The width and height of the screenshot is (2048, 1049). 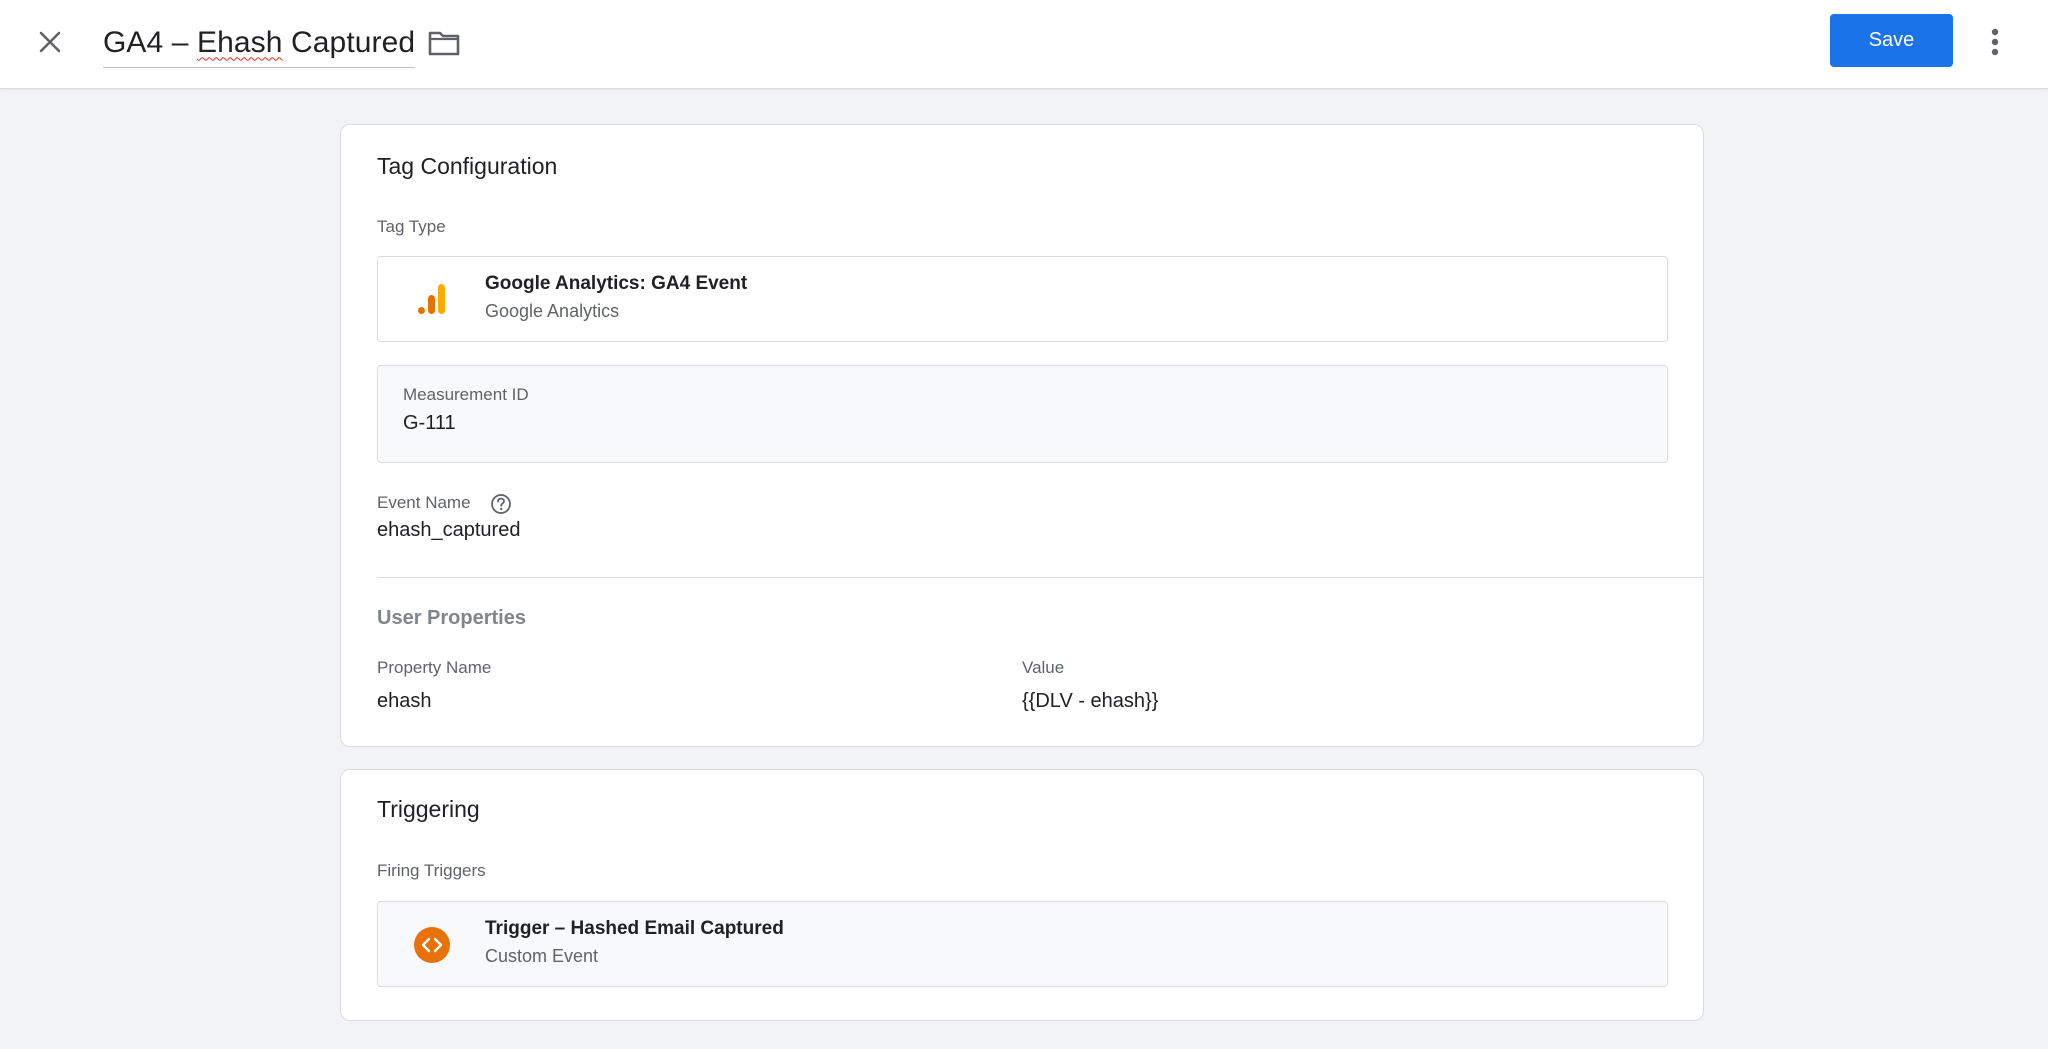 I want to click on user-property-value: {{DLV - ehash}}, so click(x=1090, y=701).